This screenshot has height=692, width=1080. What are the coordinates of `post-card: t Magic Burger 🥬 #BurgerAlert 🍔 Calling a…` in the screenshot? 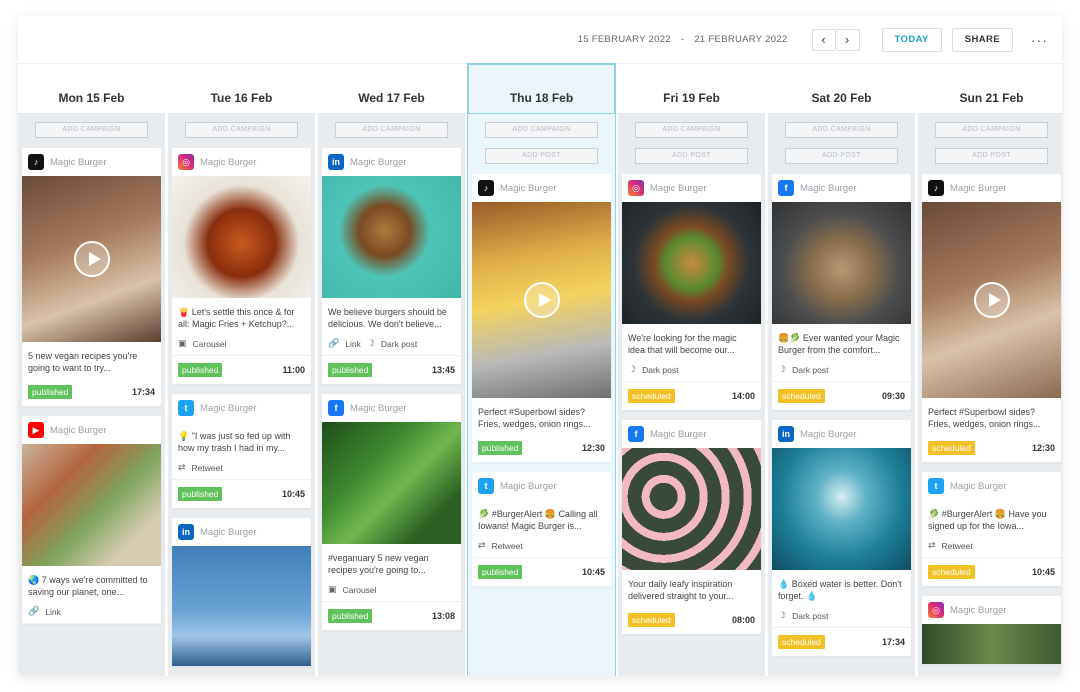 It's located at (541, 529).